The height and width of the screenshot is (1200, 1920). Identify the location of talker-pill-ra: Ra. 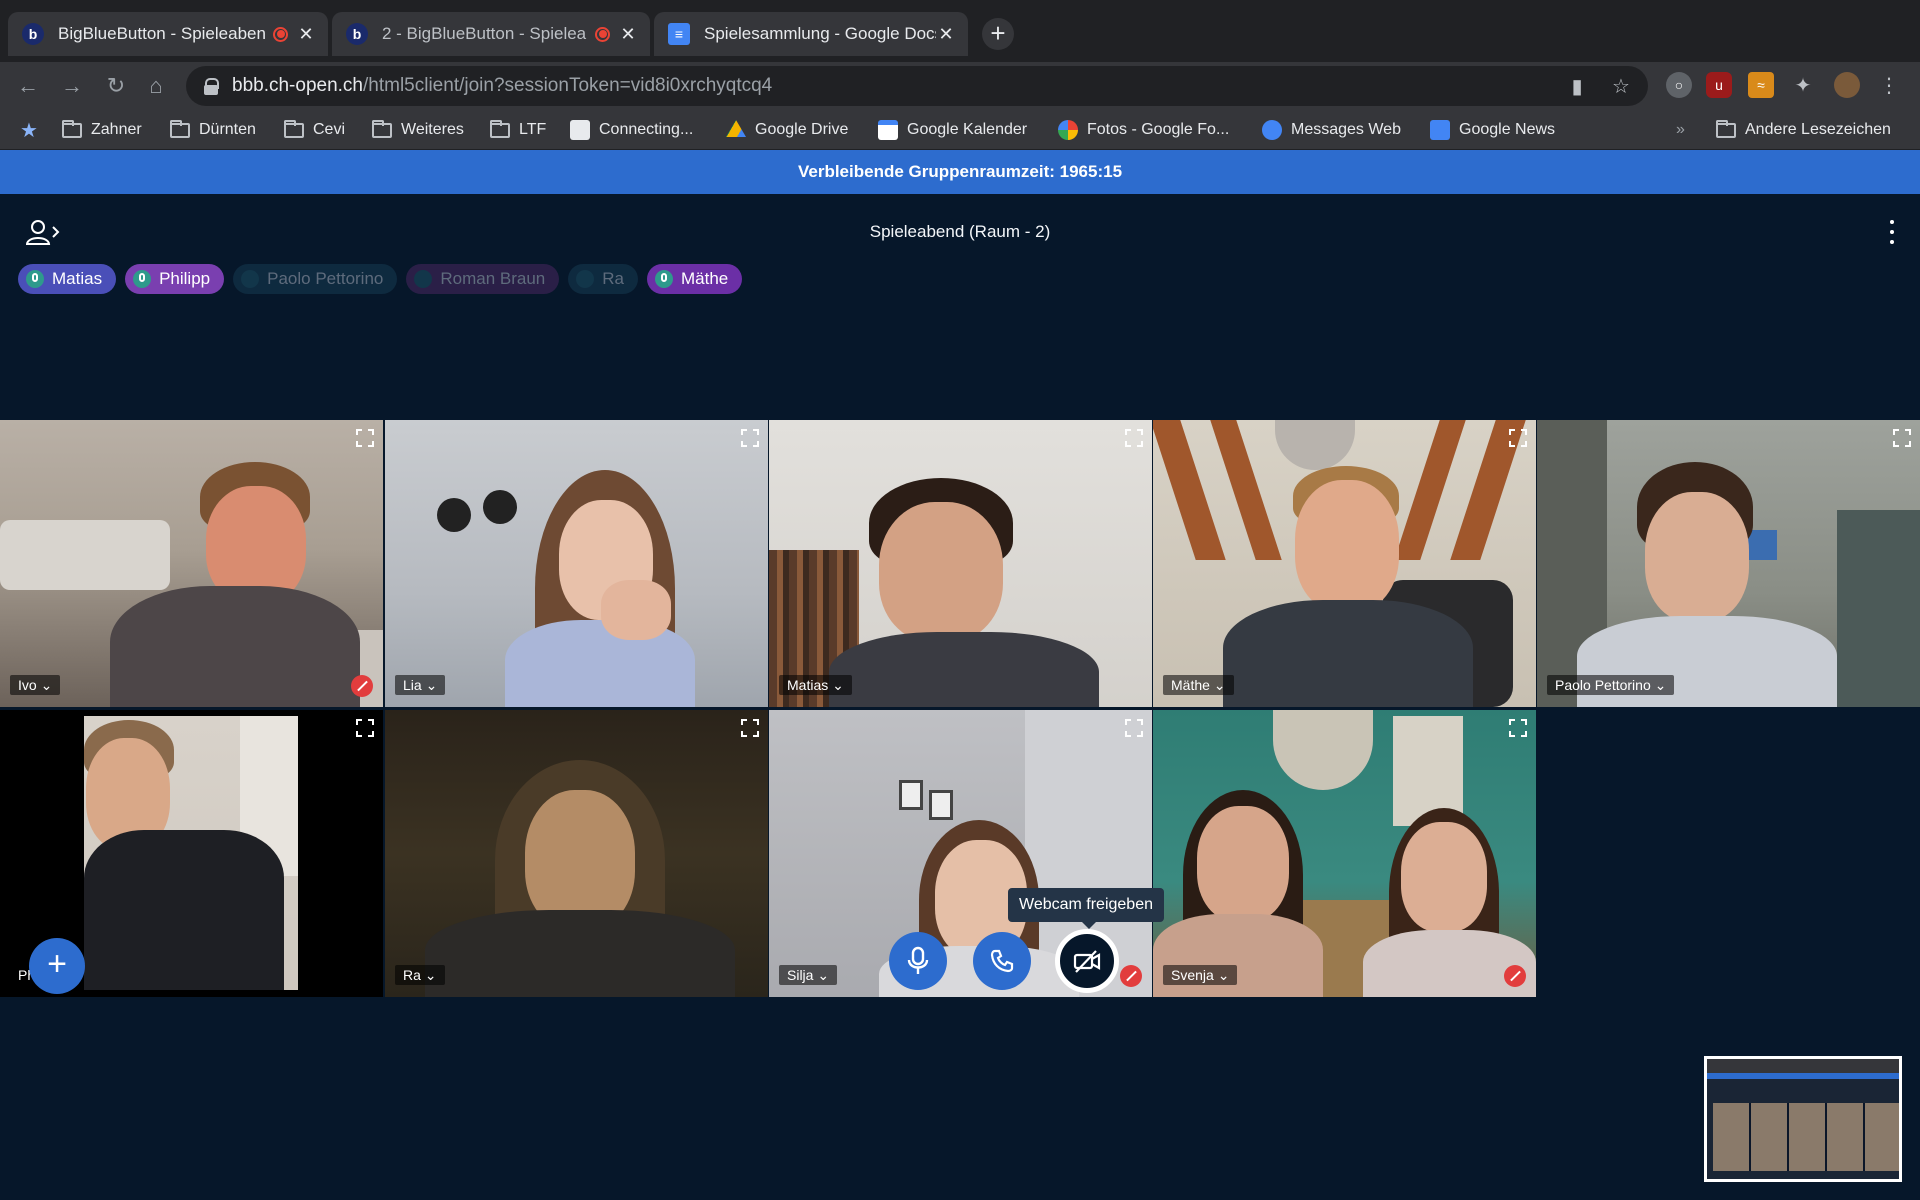
(603, 279).